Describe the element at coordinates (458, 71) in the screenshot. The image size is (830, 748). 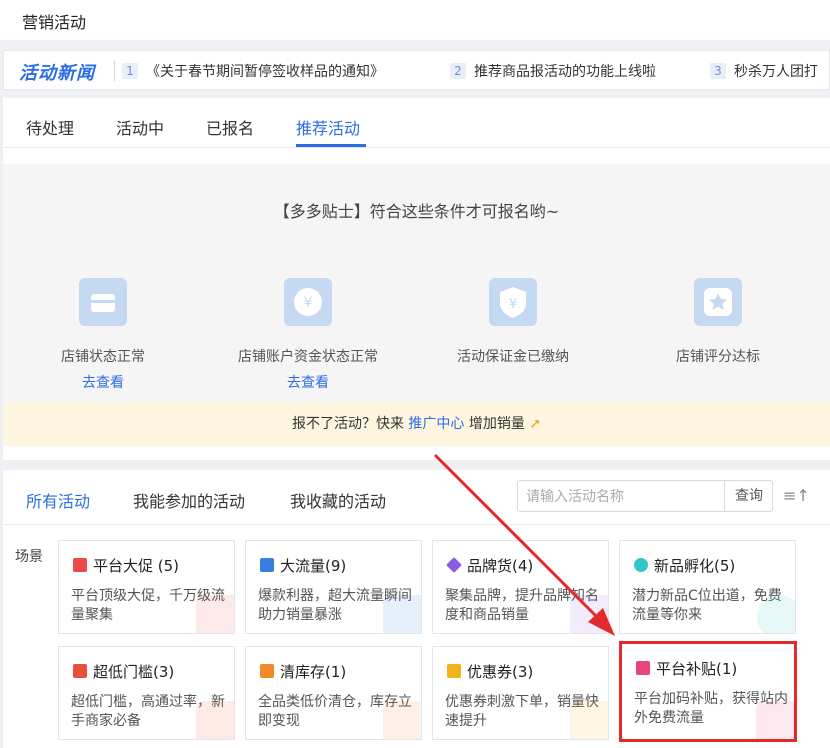
I see `news-item-number: 2` at that location.